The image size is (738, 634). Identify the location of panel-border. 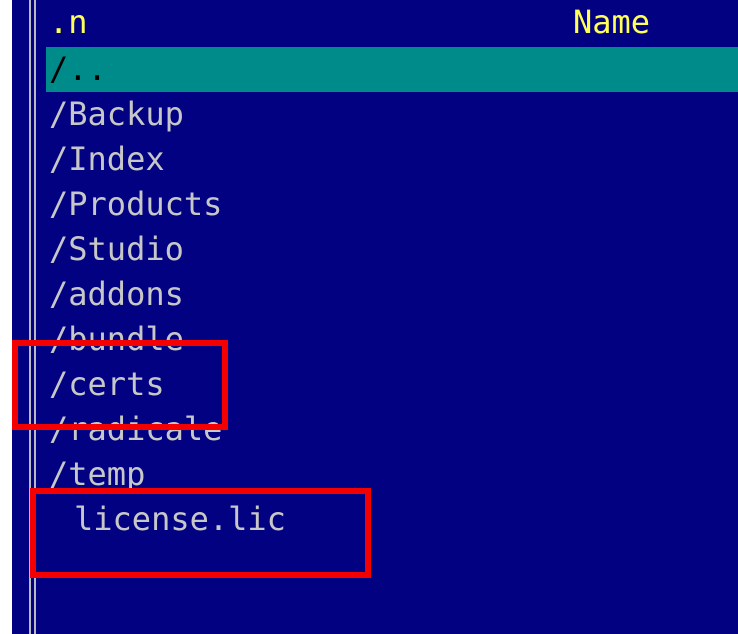
(30, 317).